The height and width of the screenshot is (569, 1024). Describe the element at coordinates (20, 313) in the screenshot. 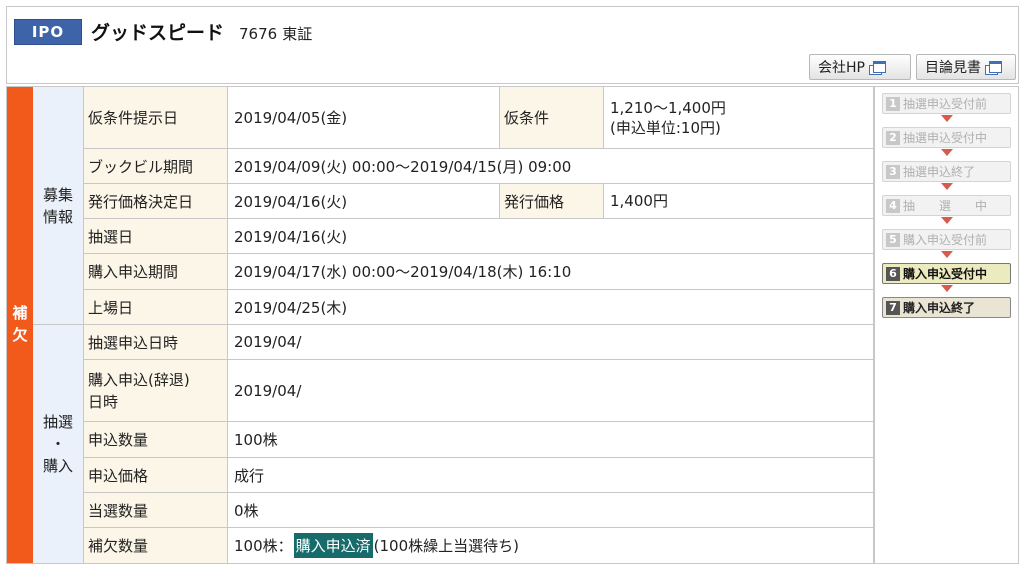

I see `side-label-char: 補` at that location.